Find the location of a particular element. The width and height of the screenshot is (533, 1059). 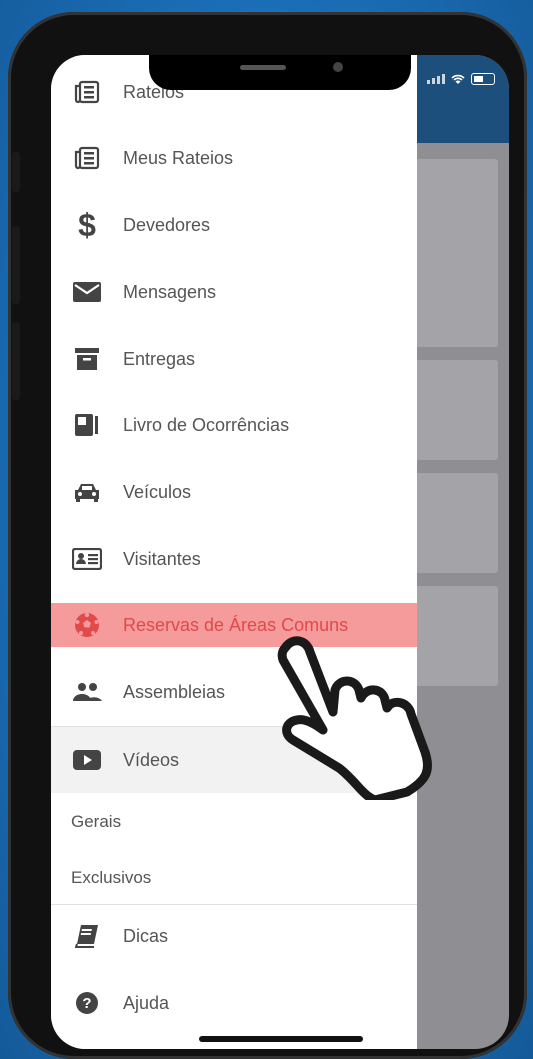

menu-item-label: Veículos is located at coordinates (157, 491).